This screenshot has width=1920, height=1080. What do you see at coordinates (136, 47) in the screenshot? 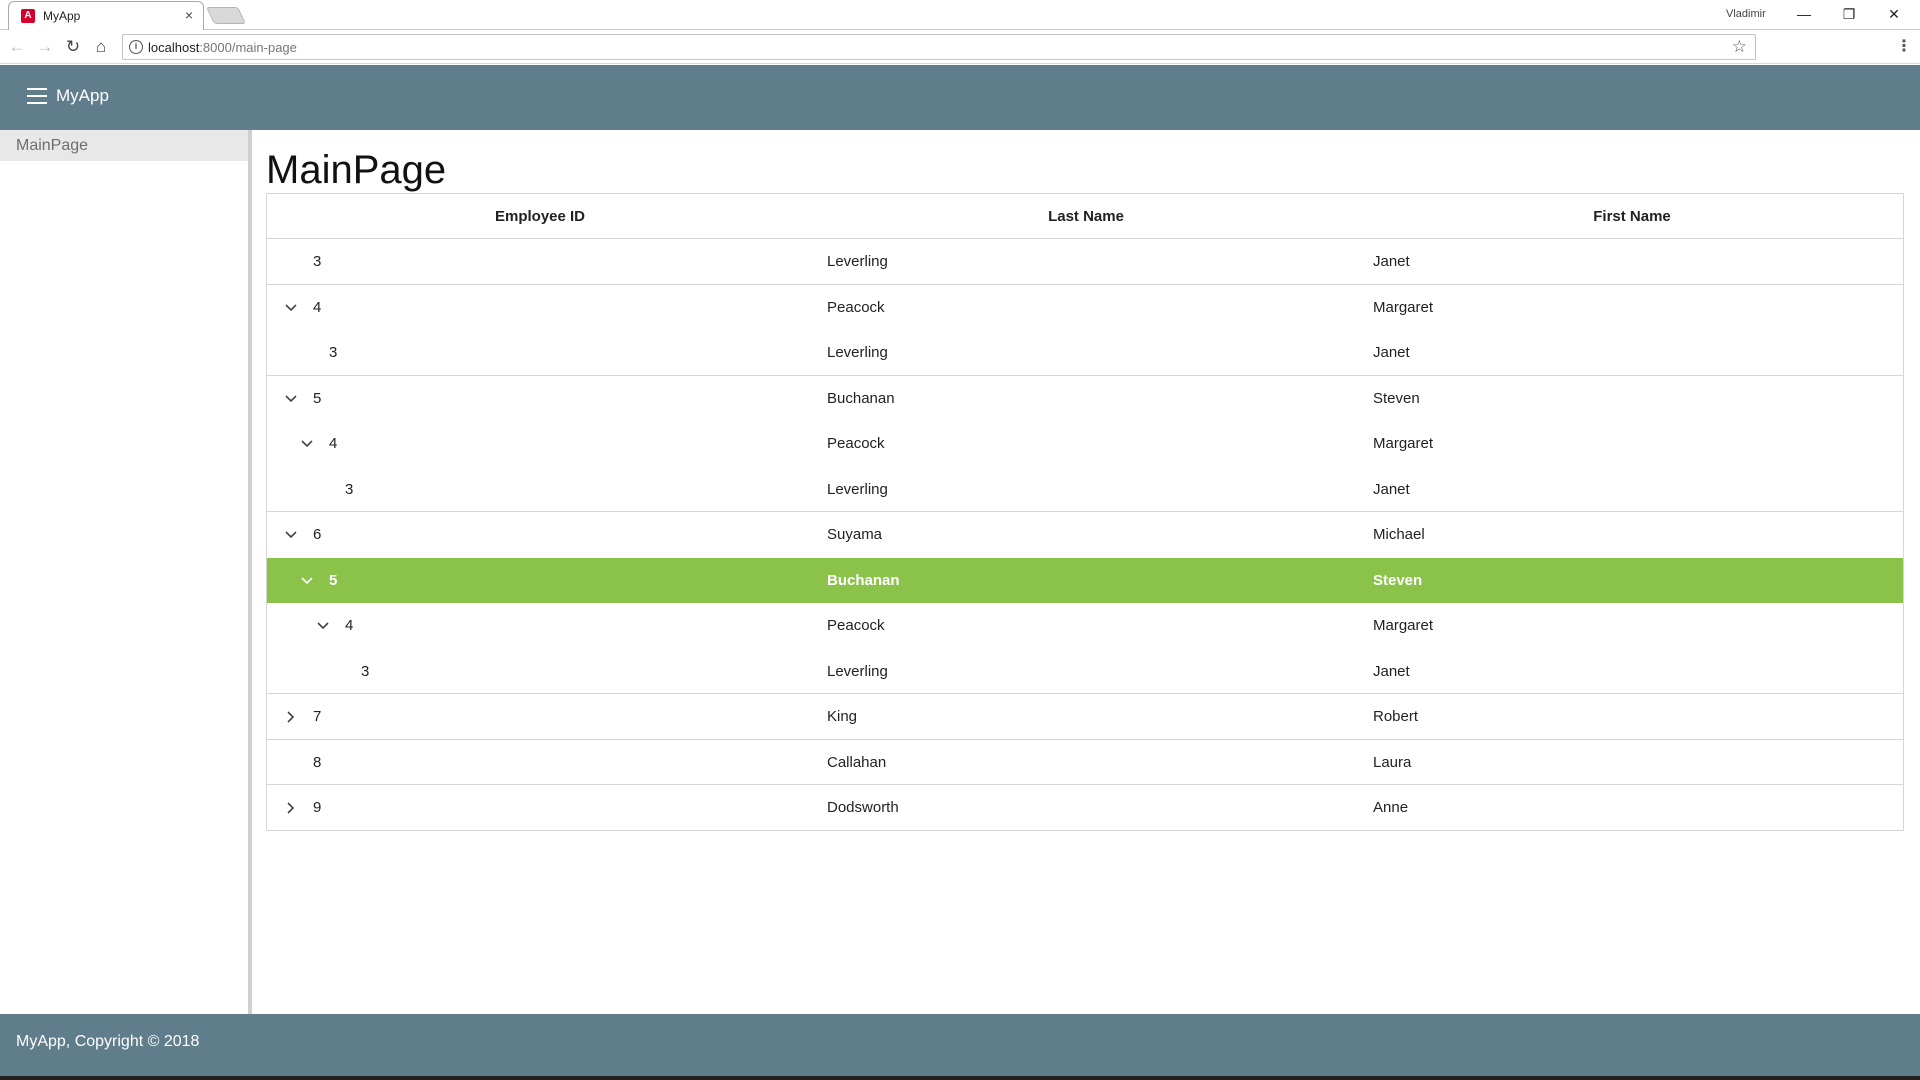
I see `info-icon: i` at bounding box center [136, 47].